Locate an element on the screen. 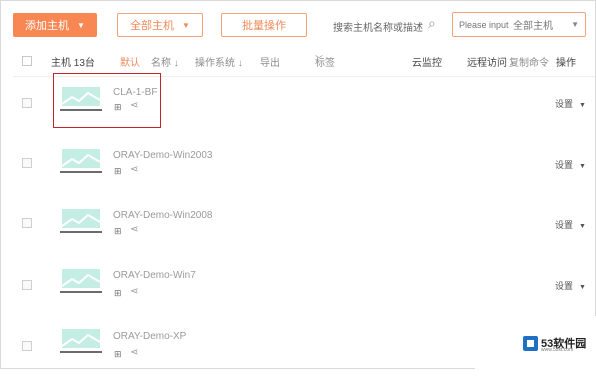 The height and width of the screenshot is (378, 596). host-name: ORAY-Demo-XP is located at coordinates (149, 336).